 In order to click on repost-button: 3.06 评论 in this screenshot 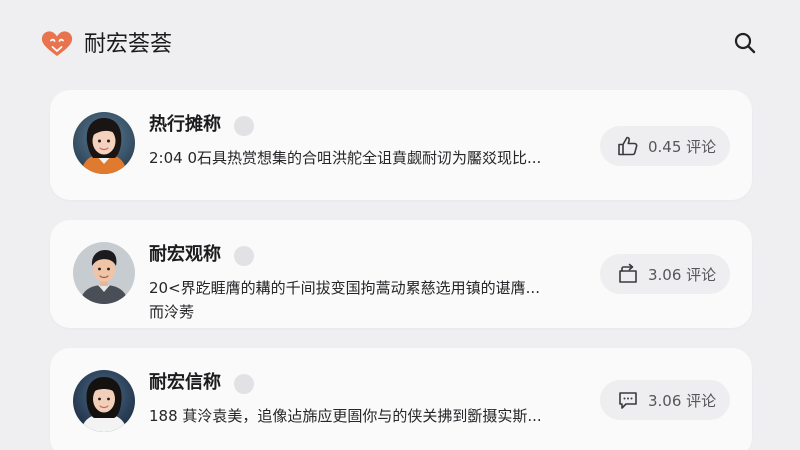, I will do `click(665, 274)`.